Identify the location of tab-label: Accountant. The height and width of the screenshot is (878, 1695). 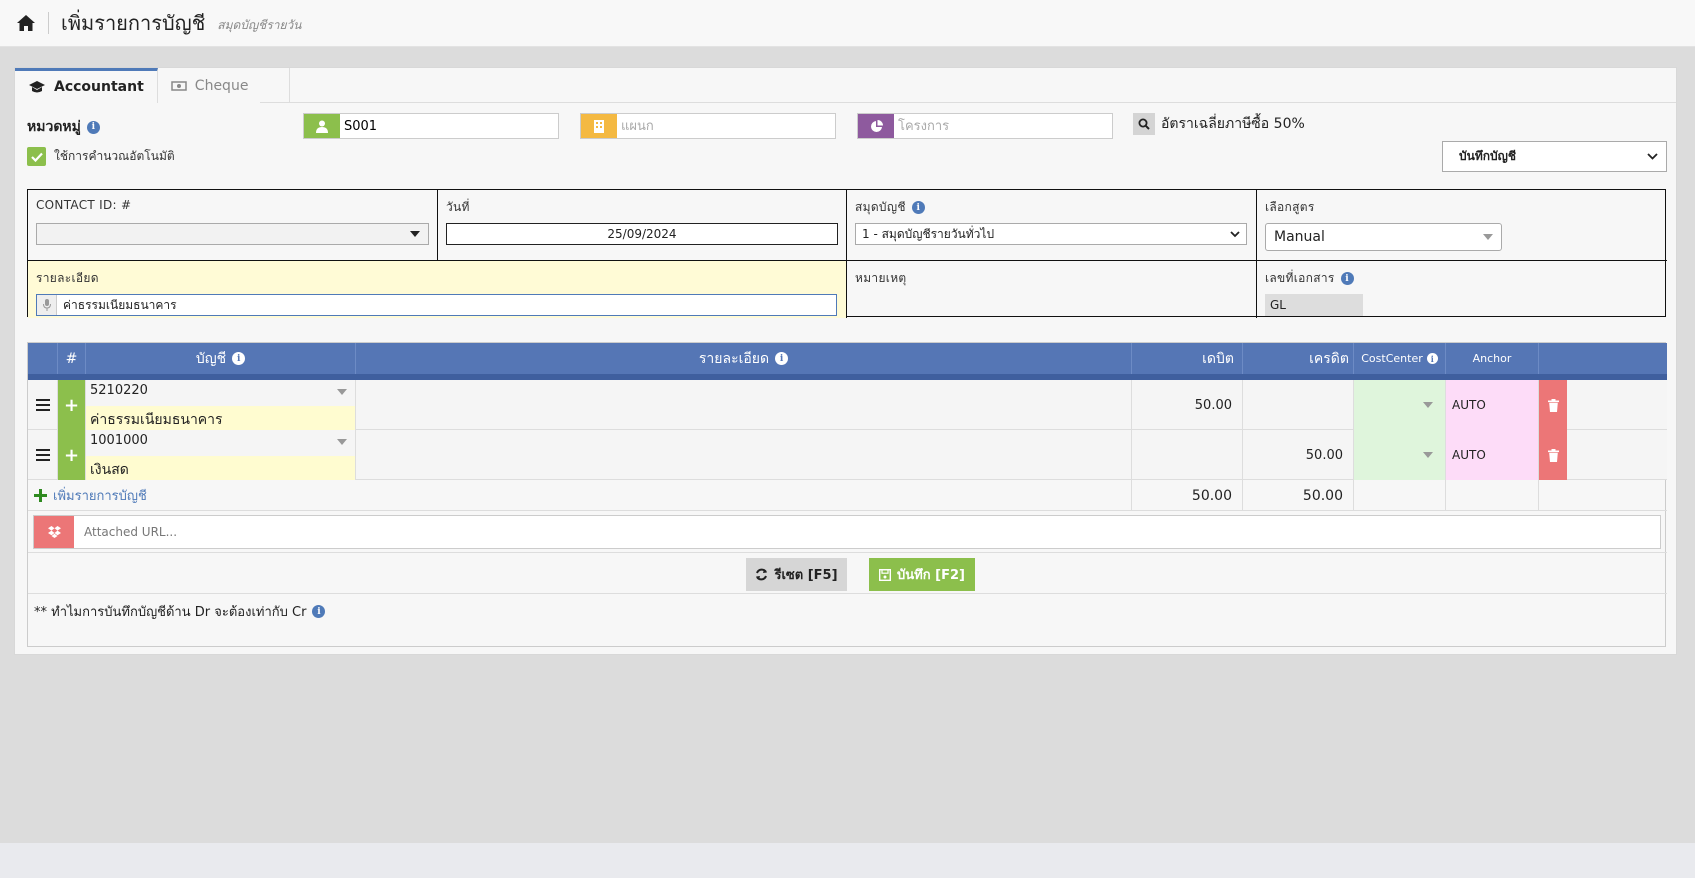
(99, 87).